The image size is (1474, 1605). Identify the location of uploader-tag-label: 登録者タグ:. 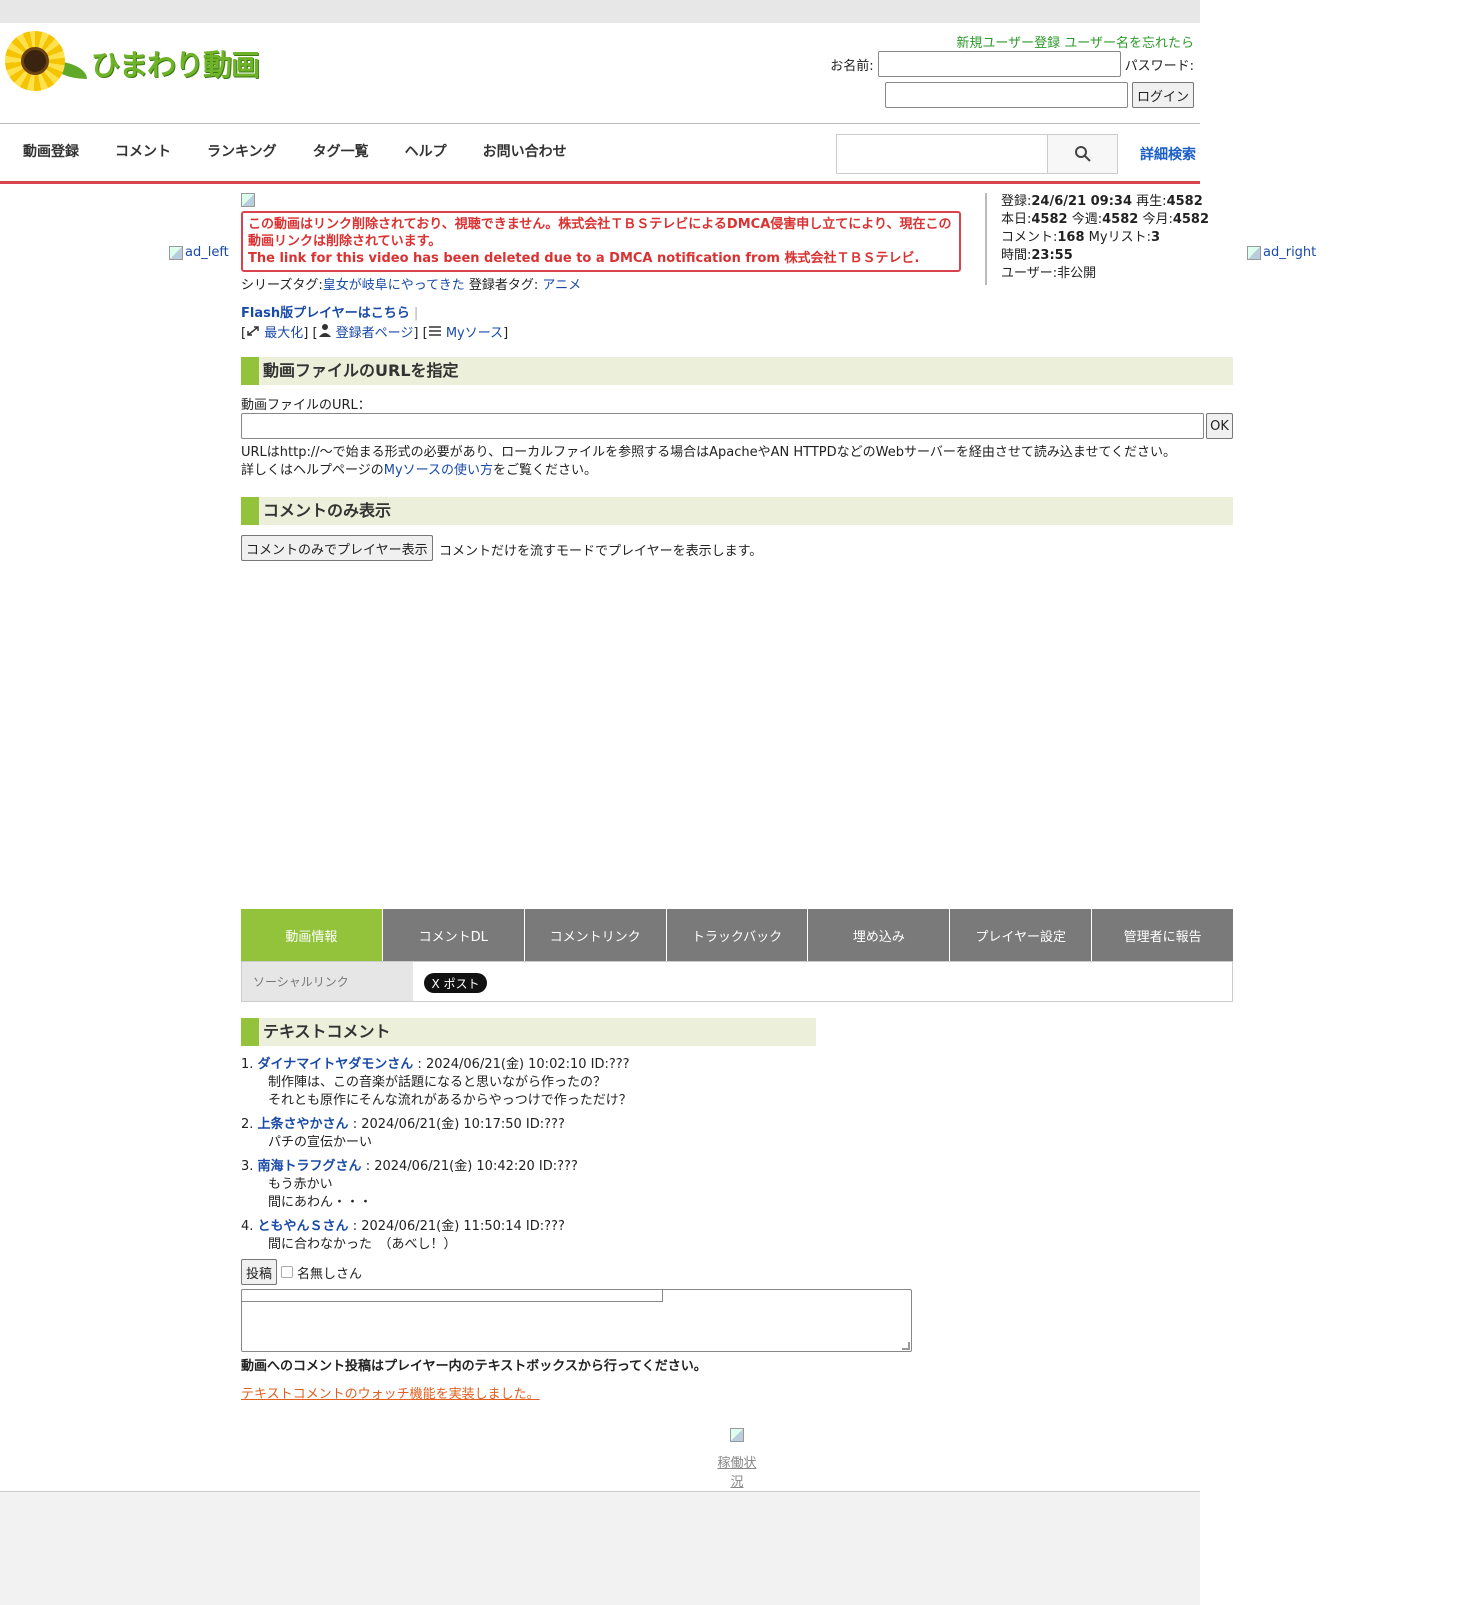
(503, 285).